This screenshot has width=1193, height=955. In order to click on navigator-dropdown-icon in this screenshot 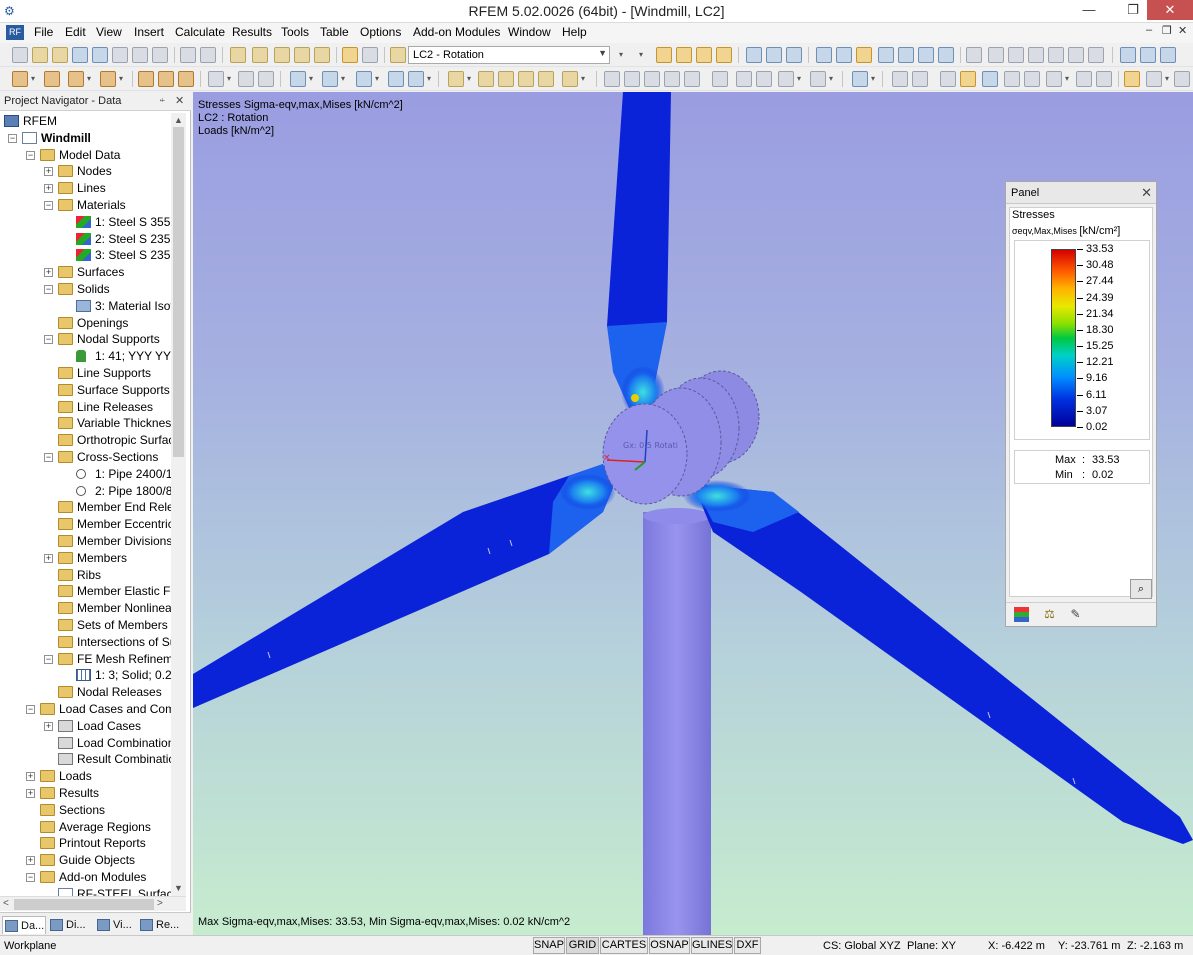, I will do `click(1168, 79)`.